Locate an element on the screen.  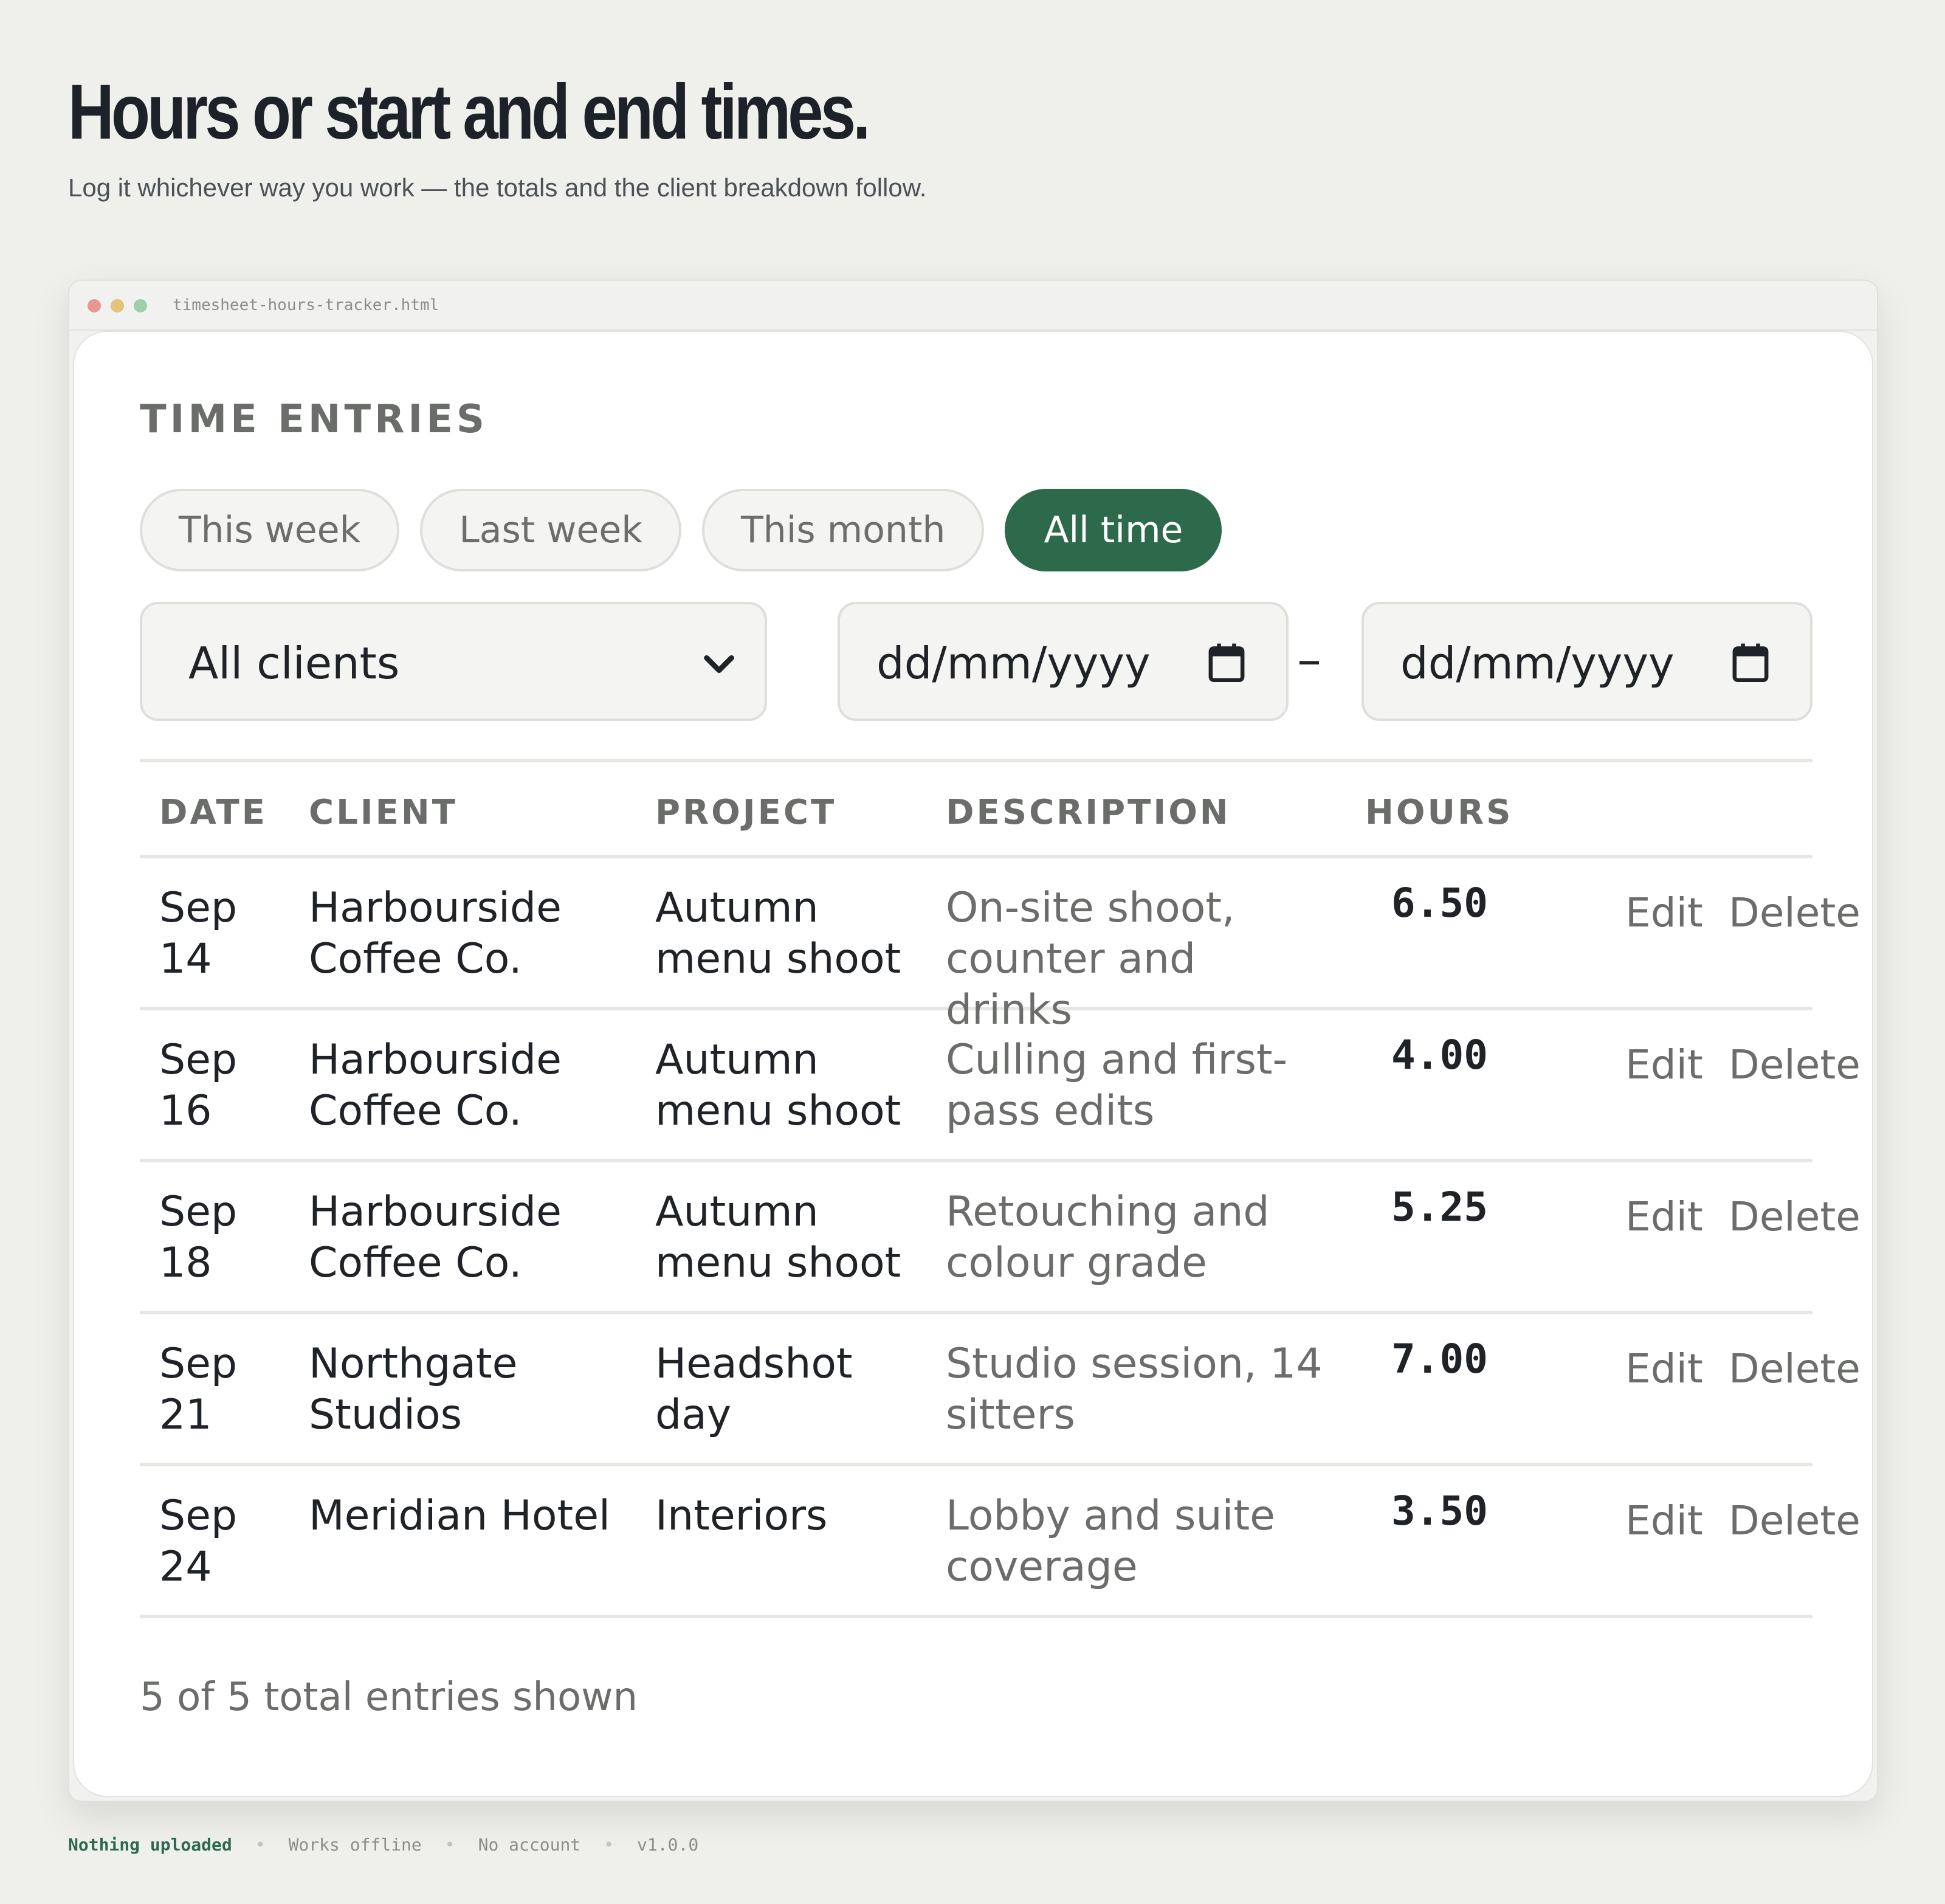
entry-project: Interiors is located at coordinates (741, 1516).